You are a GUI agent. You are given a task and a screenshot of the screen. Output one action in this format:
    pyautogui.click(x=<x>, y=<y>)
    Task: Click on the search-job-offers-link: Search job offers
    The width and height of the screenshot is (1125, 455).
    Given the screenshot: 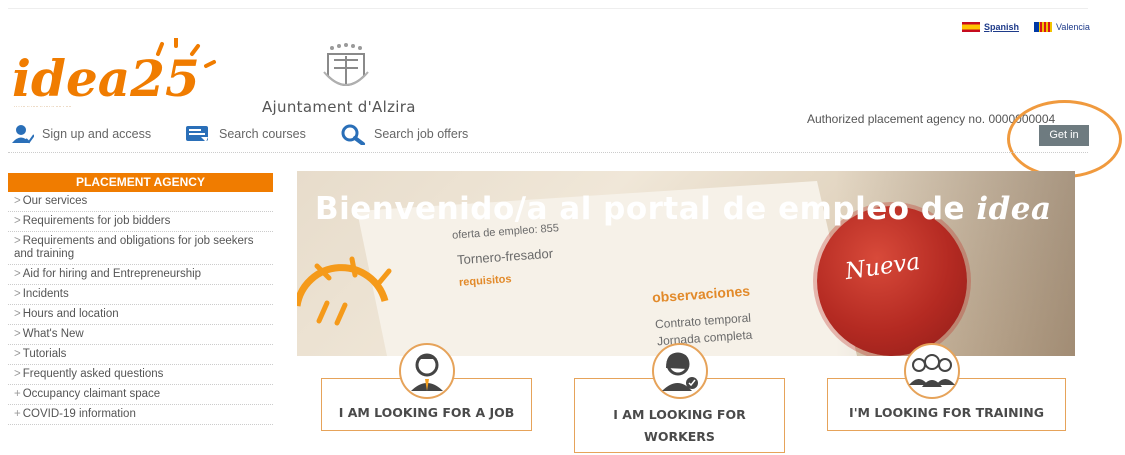 What is the action you would take?
    pyautogui.click(x=404, y=134)
    